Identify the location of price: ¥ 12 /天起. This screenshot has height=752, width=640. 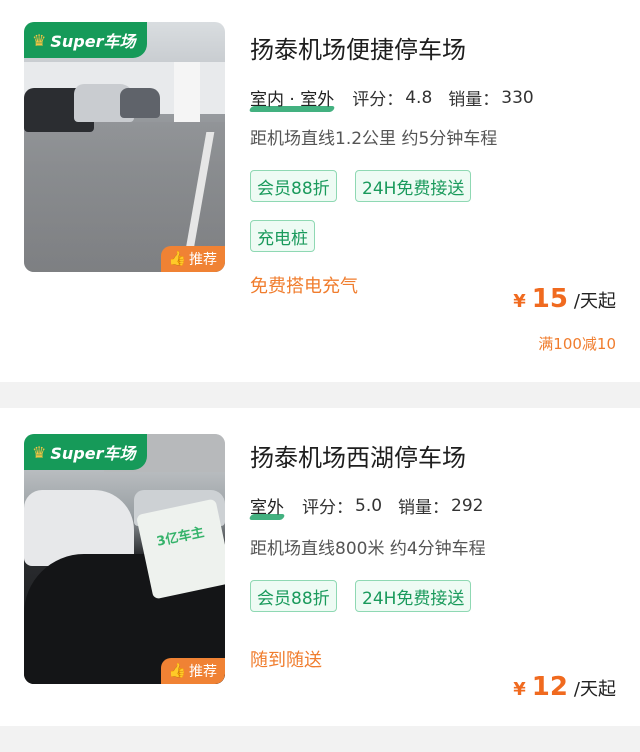
(564, 687).